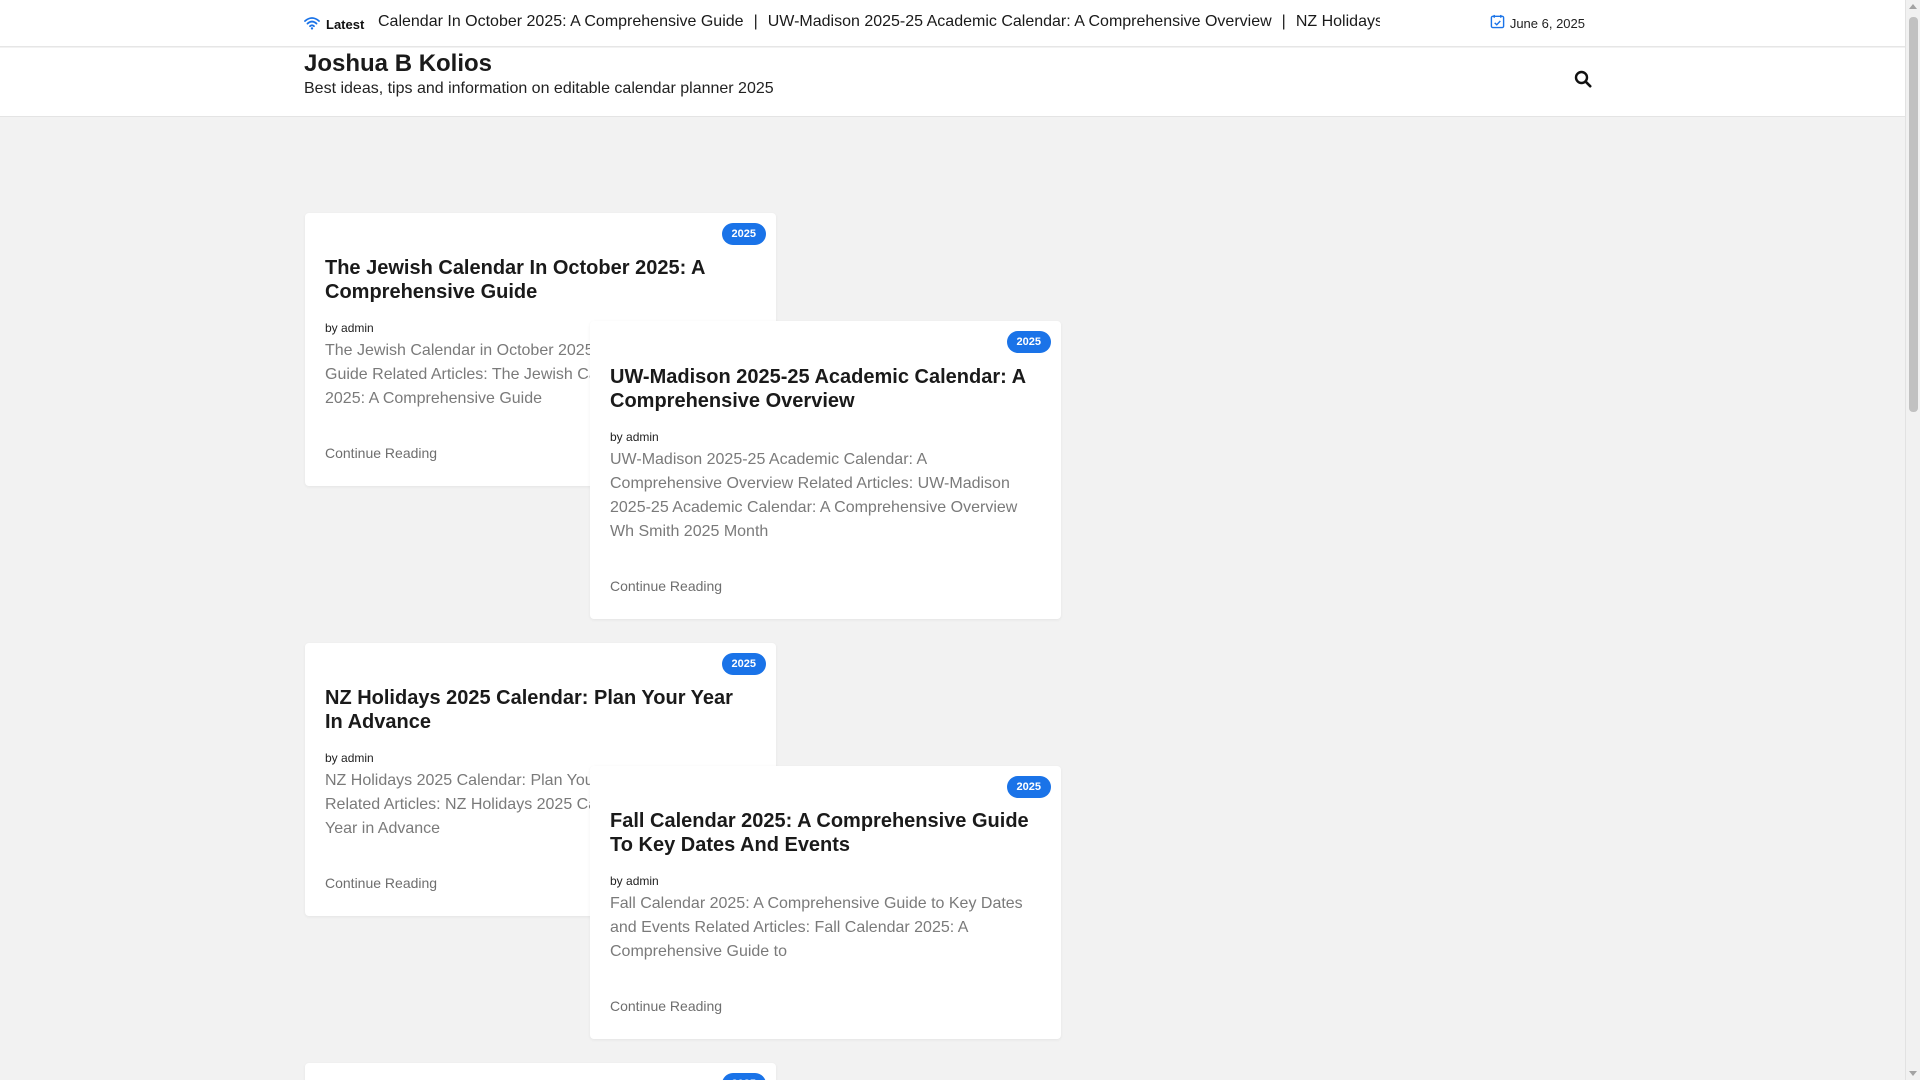  I want to click on latest-label: Latest, so click(334, 24).